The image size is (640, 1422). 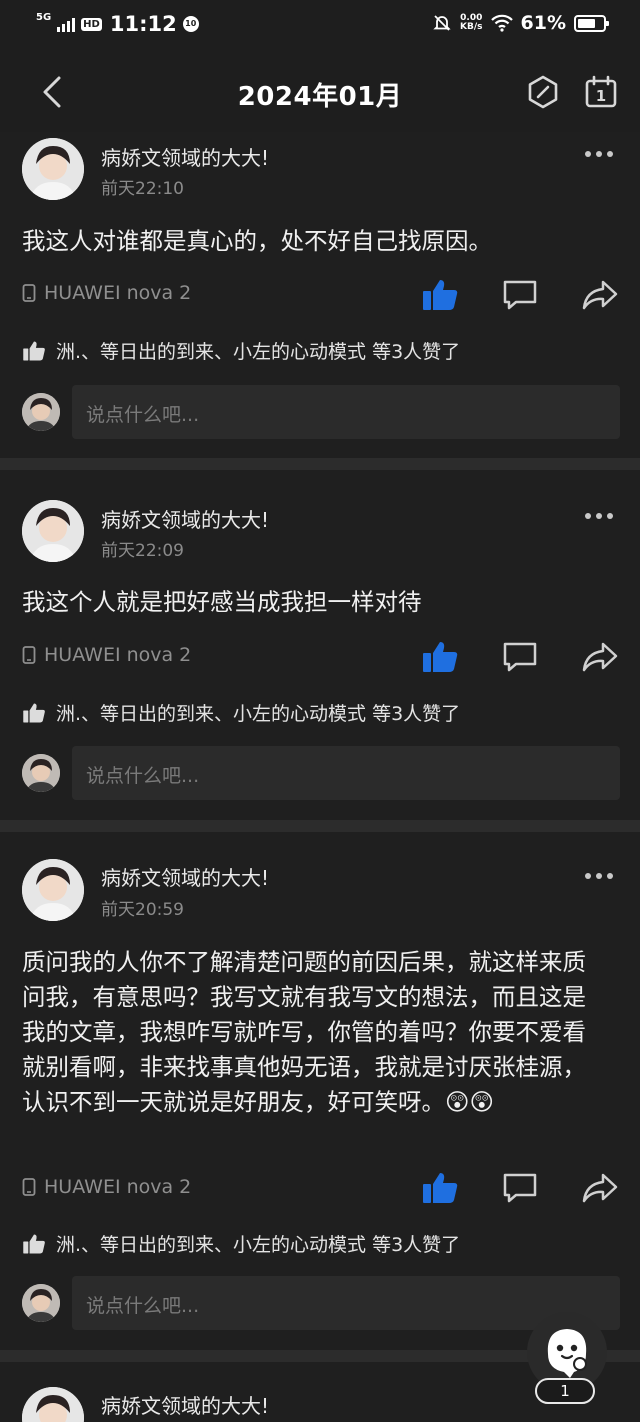 I want to click on post-content: 我这人对谁都是真心的，处不好自己找原因。, so click(x=257, y=241).